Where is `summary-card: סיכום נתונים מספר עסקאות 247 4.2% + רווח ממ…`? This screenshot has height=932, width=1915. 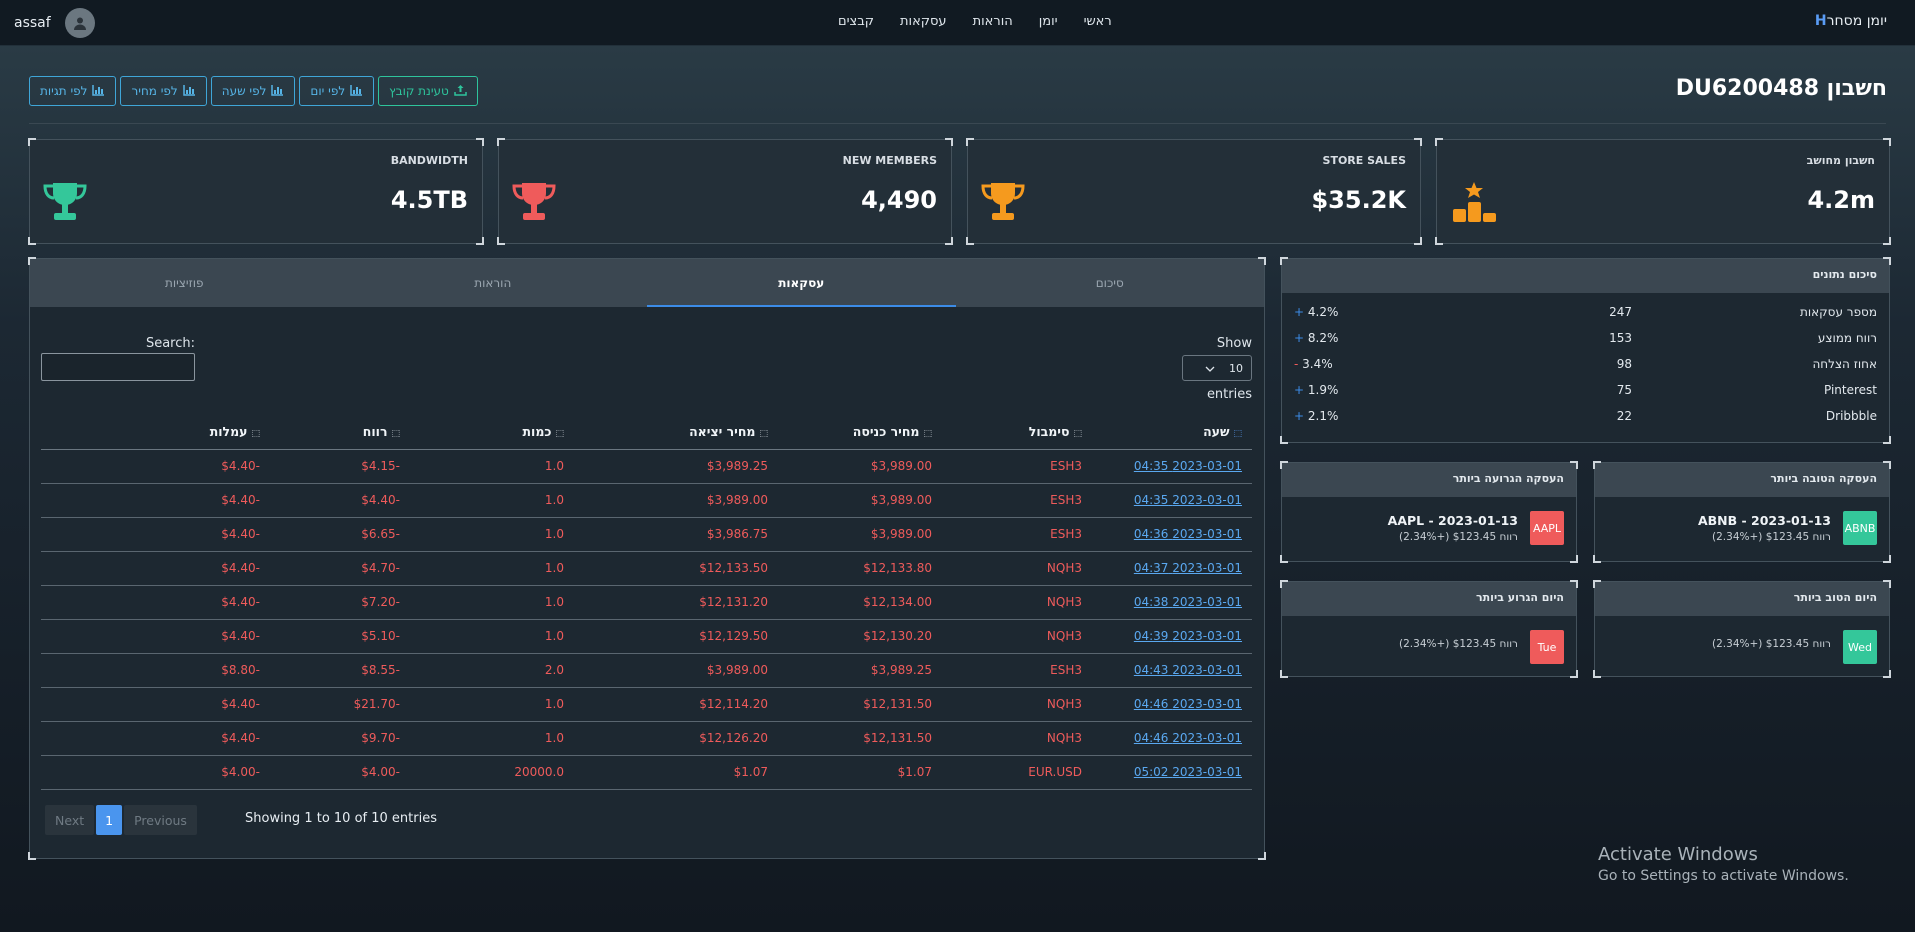 summary-card: סיכום נתונים מספר עסקאות 247 4.2% + רווח ממ… is located at coordinates (1585, 350).